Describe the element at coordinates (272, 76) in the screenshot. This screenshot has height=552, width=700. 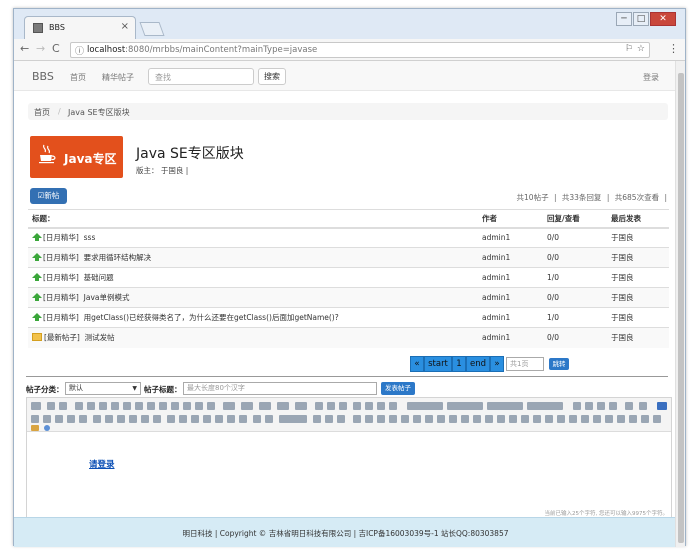
I see `search-button: 搜索` at that location.